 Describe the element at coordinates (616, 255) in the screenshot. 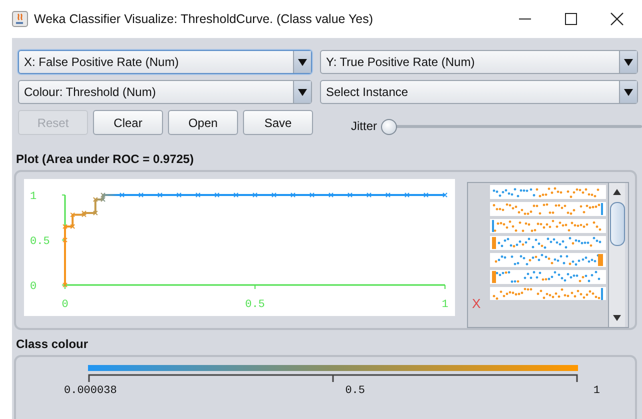

I see `scrollbar` at that location.